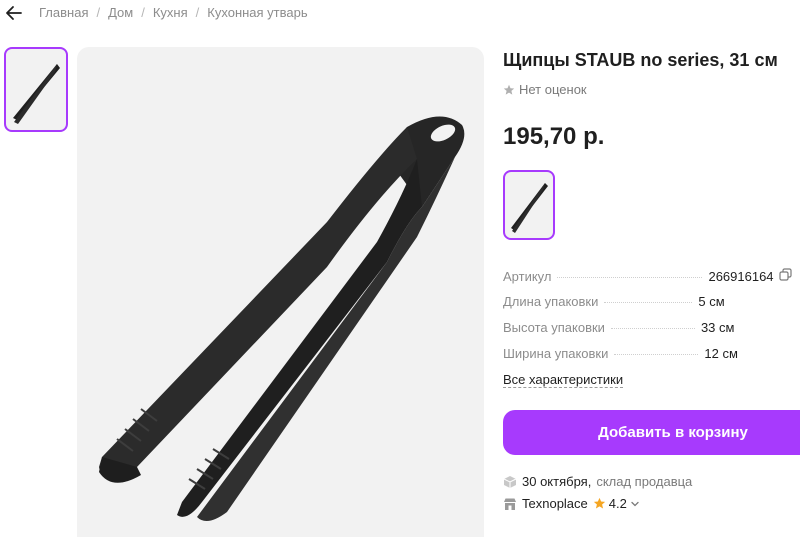 The height and width of the screenshot is (542, 800). Describe the element at coordinates (554, 136) in the screenshot. I see `product-price: 195,70 р.` at that location.